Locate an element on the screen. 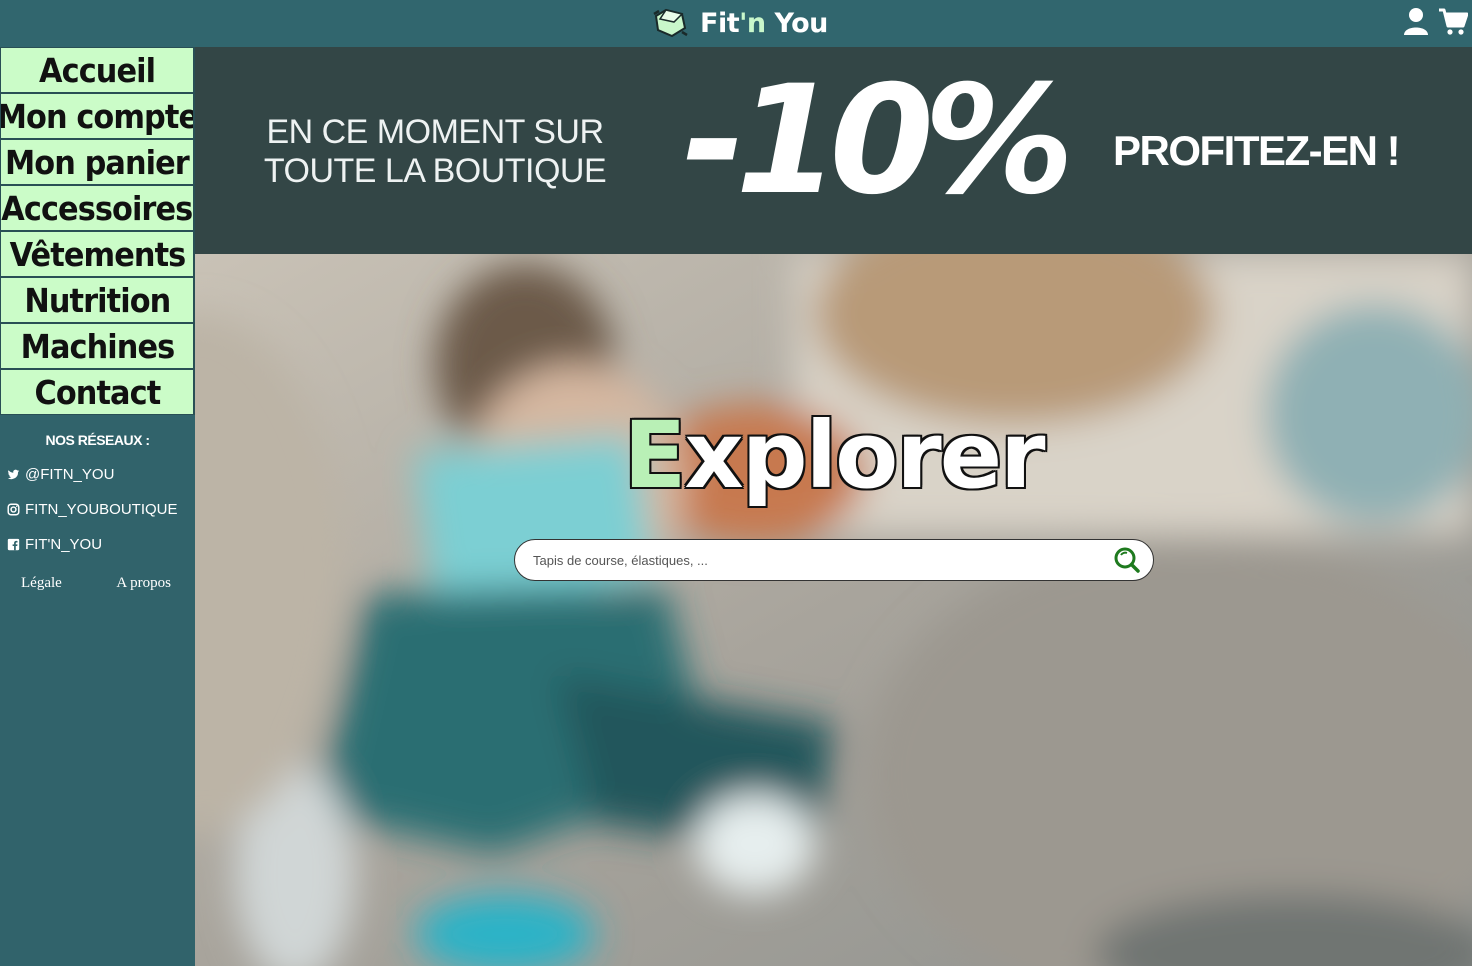 The height and width of the screenshot is (966, 1472). nav-item-mon-compte: Mon compte is located at coordinates (97, 116).